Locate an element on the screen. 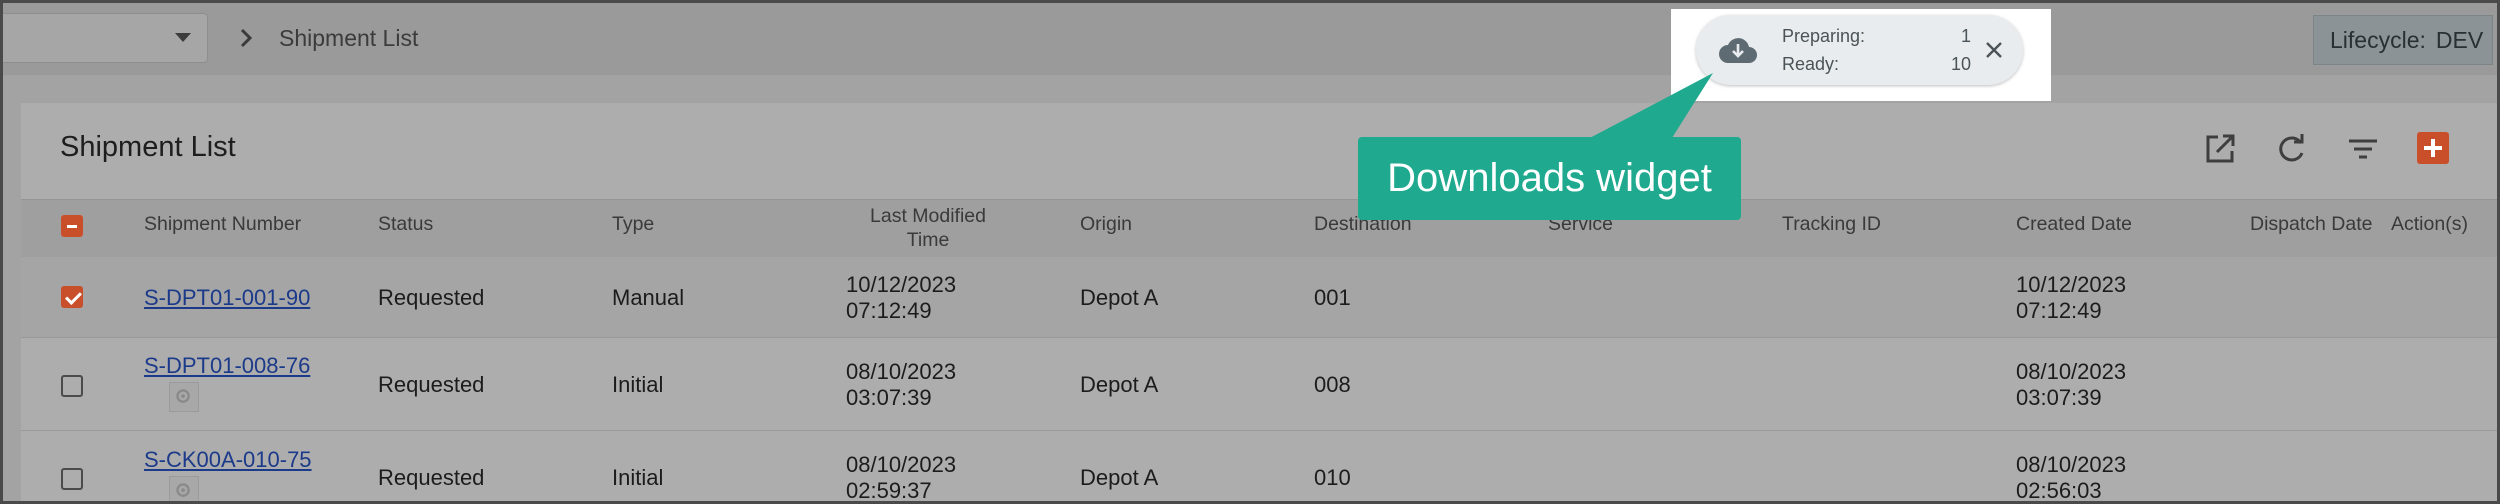 Image resolution: width=2500 pixels, height=504 pixels. breadcrumb-current: Shipment List is located at coordinates (348, 38).